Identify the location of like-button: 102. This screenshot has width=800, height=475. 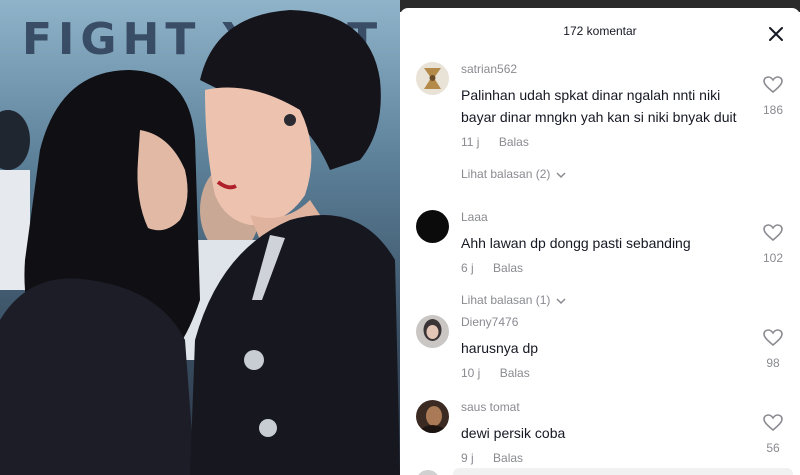
(773, 244).